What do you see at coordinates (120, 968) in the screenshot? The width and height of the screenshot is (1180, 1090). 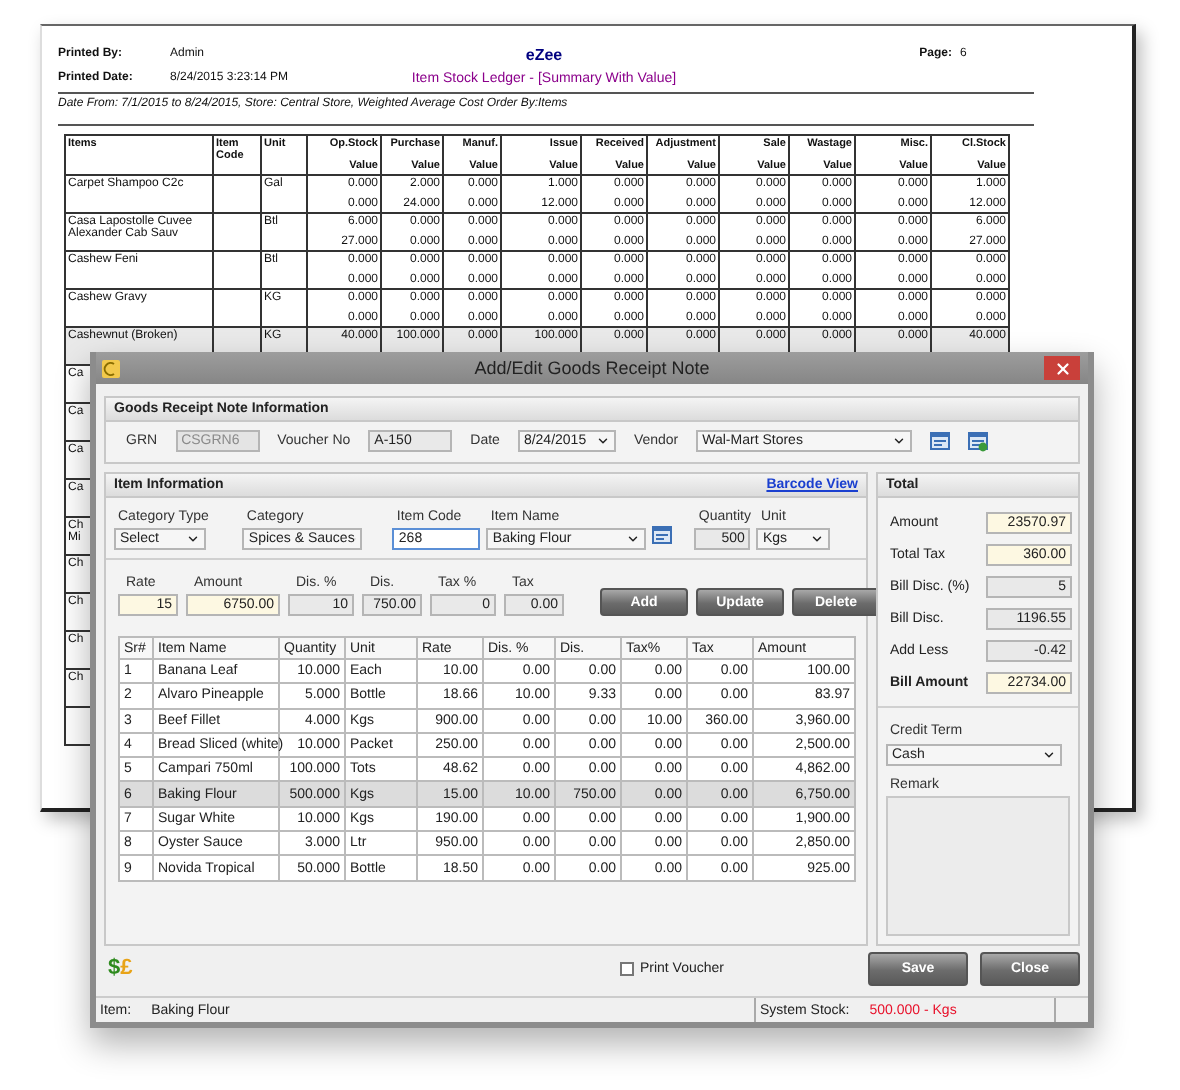 I see `currency-logo: $£` at bounding box center [120, 968].